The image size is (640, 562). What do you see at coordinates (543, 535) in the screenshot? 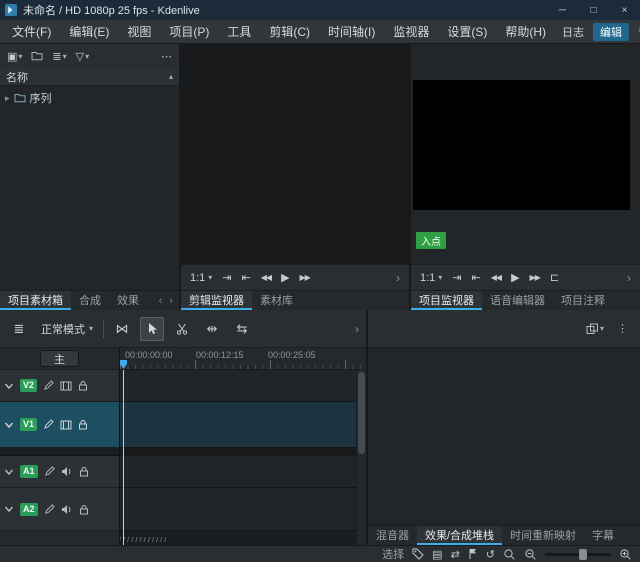
I see `tab-time-remap: 时间重新映射` at bounding box center [543, 535].